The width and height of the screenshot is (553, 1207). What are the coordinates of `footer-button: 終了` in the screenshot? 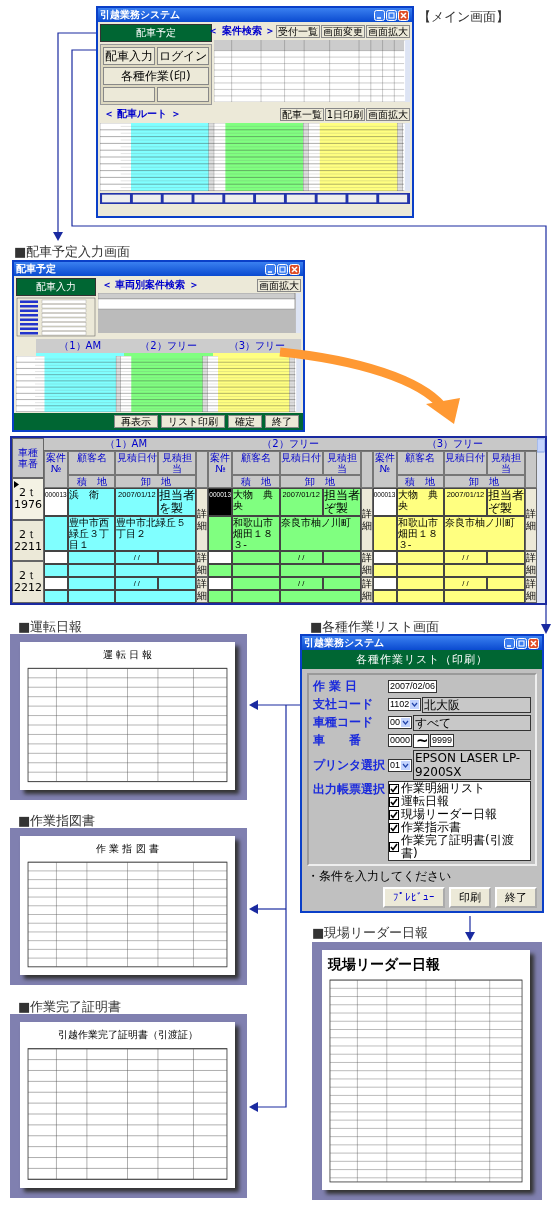 It's located at (282, 421).